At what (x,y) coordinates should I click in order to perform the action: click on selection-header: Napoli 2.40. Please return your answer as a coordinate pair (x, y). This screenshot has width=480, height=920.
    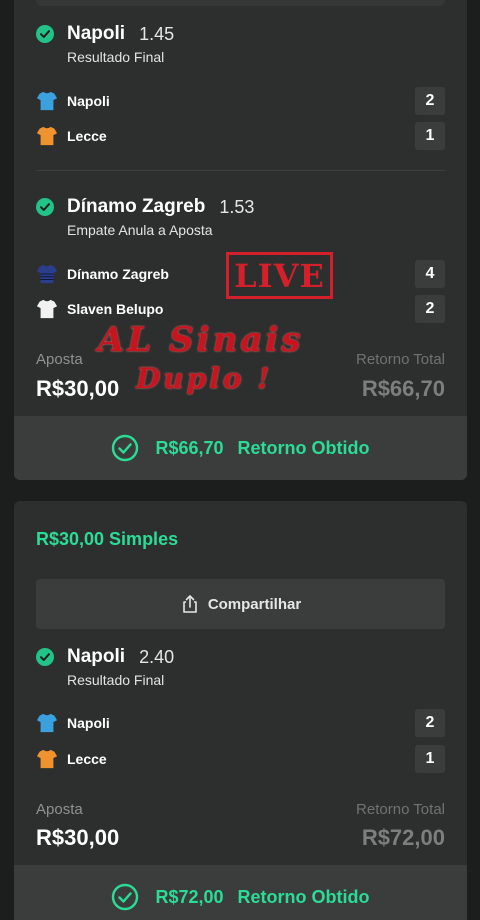
    Looking at the image, I should click on (105, 657).